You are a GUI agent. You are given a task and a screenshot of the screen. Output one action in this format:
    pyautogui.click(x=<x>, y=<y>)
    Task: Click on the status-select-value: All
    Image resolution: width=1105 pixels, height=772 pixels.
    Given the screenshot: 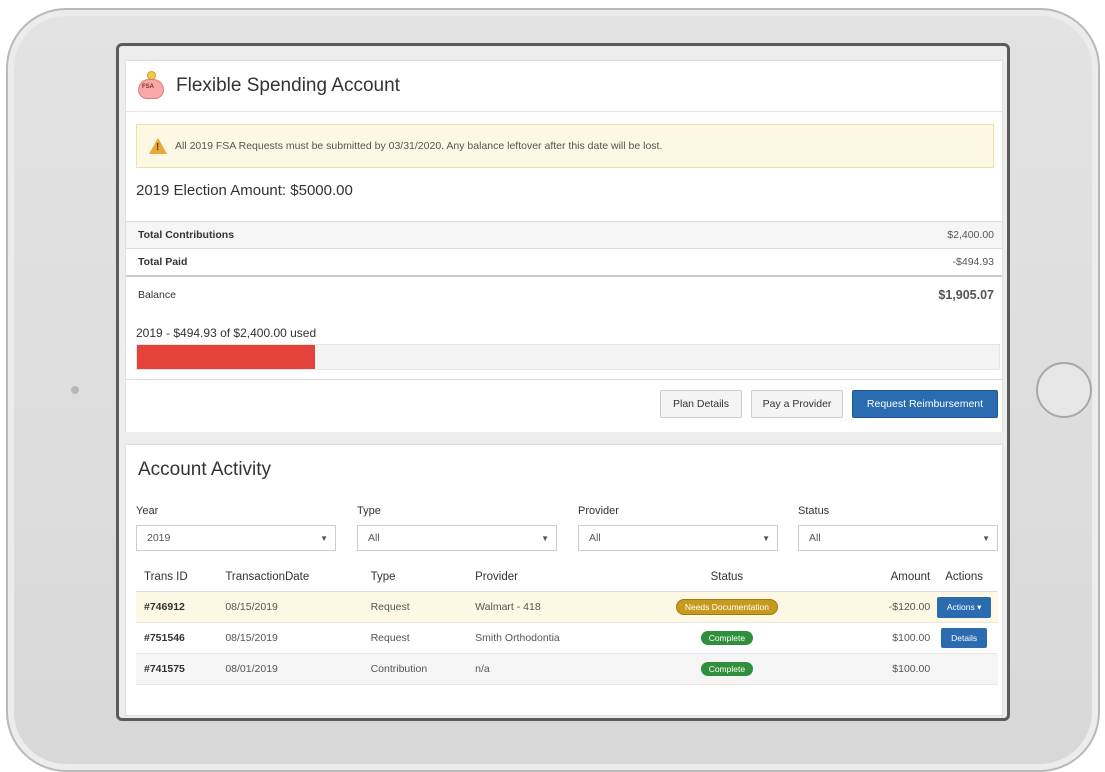 What is the action you would take?
    pyautogui.click(x=815, y=538)
    